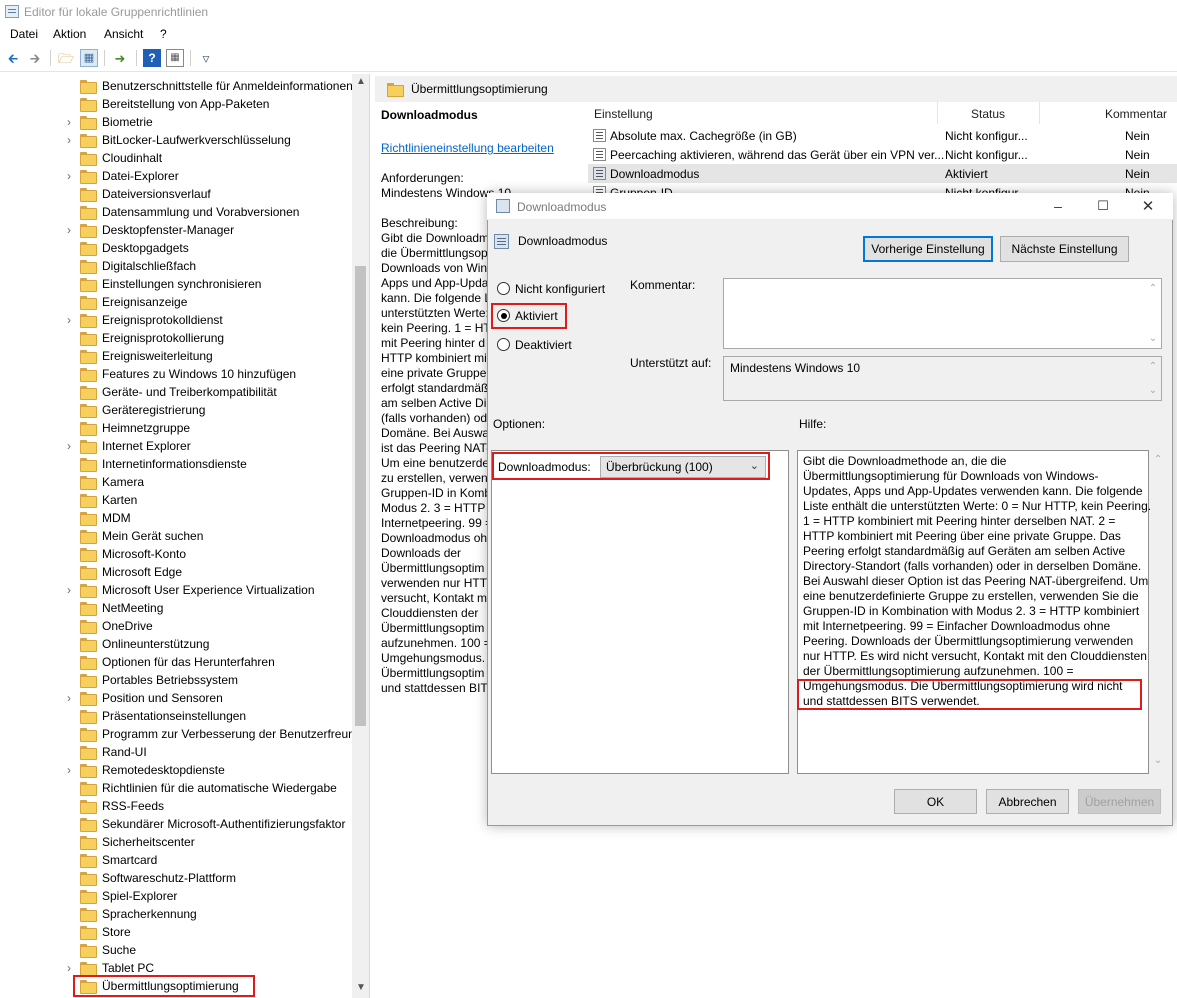 Image resolution: width=1177 pixels, height=998 pixels. I want to click on tree-item: RSS-Feeds, so click(177, 806).